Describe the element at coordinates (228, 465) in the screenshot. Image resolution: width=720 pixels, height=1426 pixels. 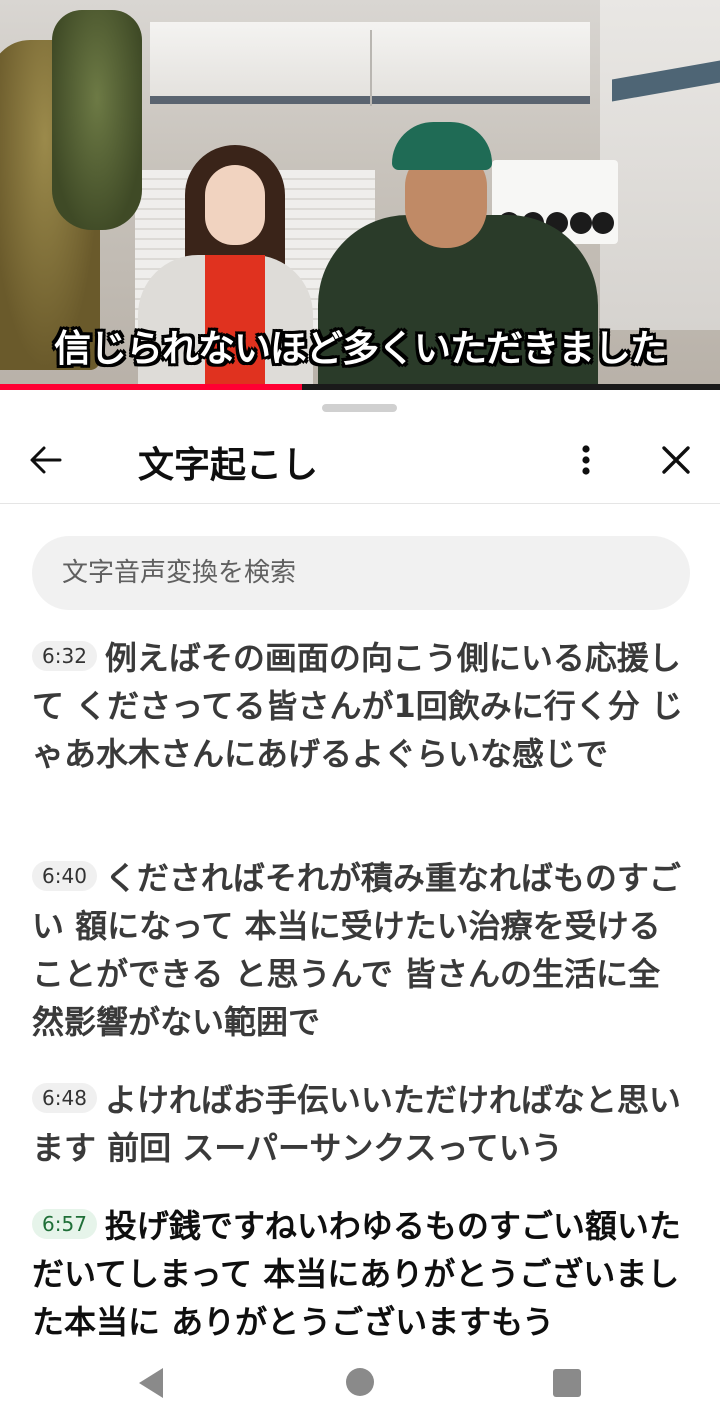
I see `page-title: 文字起こし` at that location.